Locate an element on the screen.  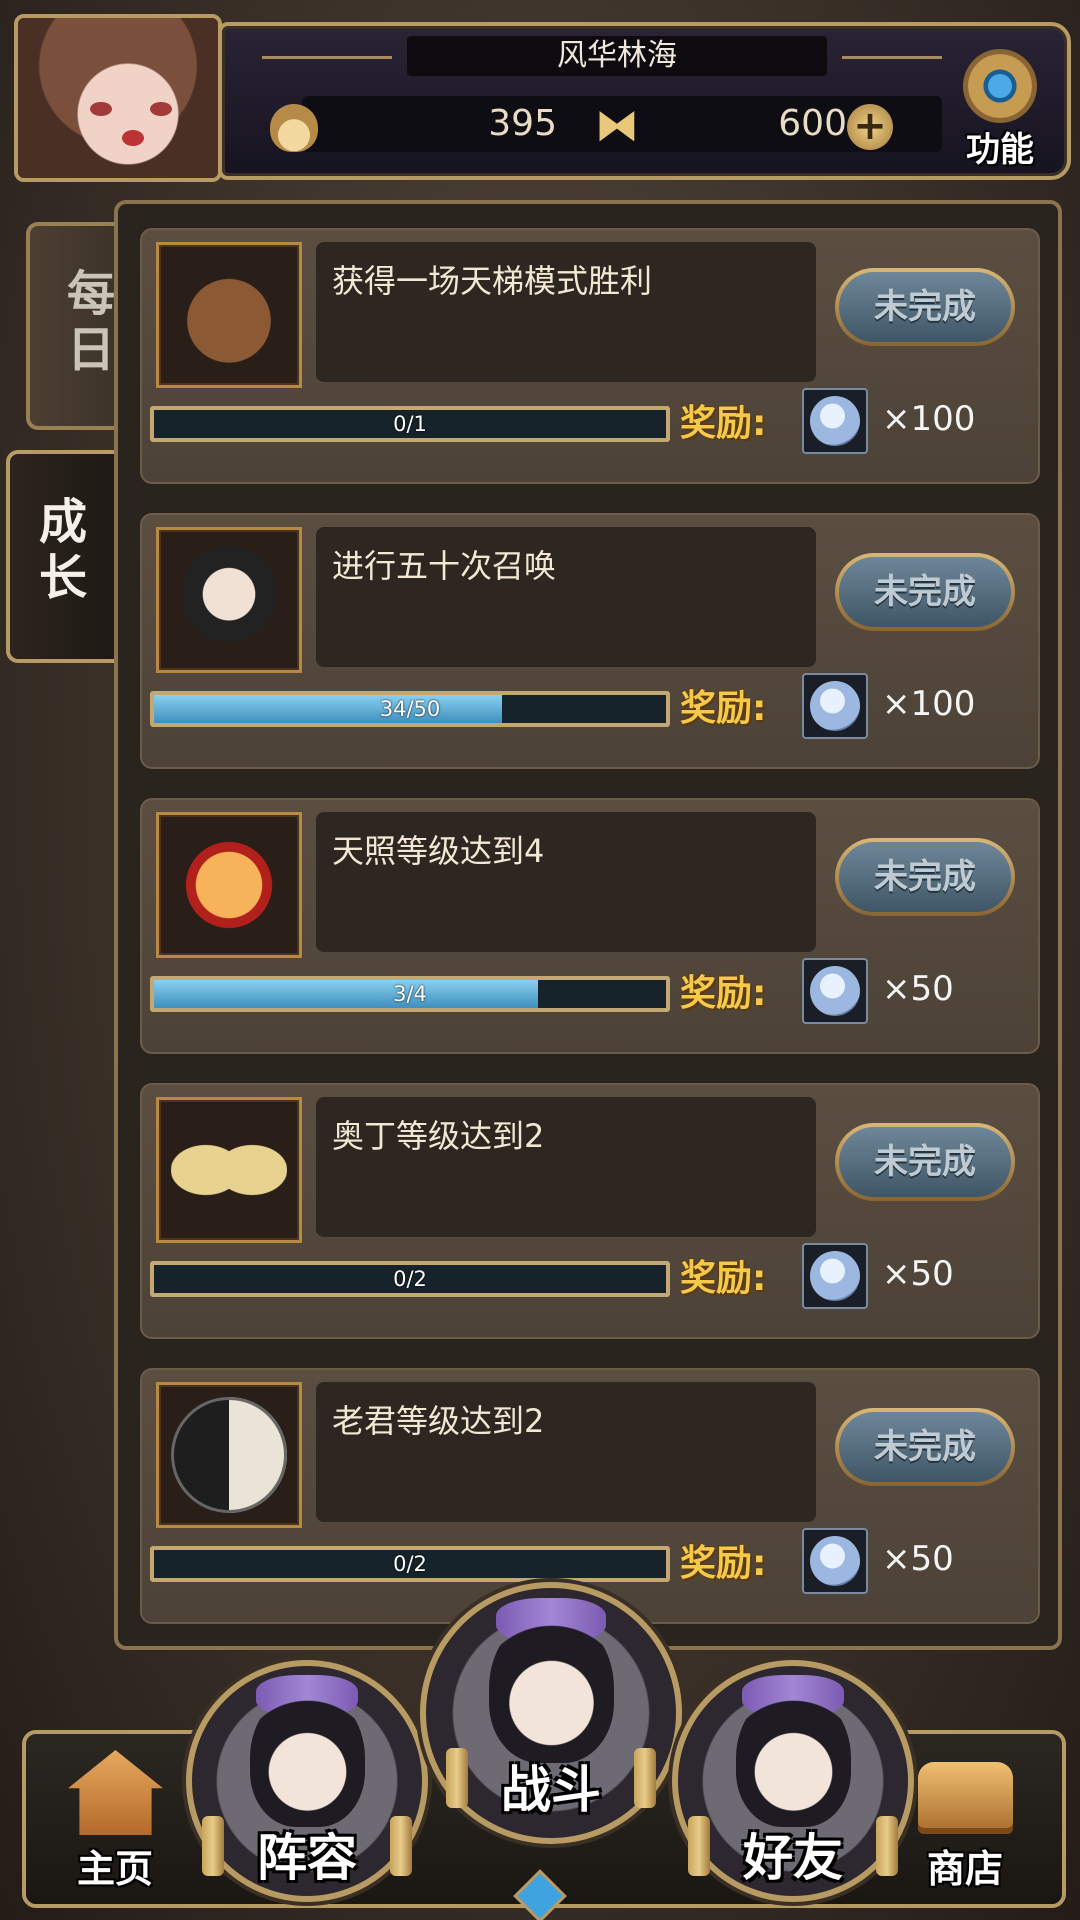
avatar-eye-left is located at coordinates (101, 109).